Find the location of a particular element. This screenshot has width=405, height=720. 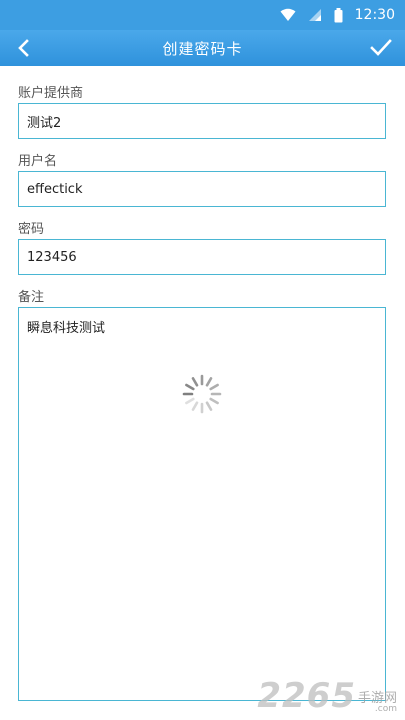

watermark-logo: 2265 手游网 .com is located at coordinates (327, 696).